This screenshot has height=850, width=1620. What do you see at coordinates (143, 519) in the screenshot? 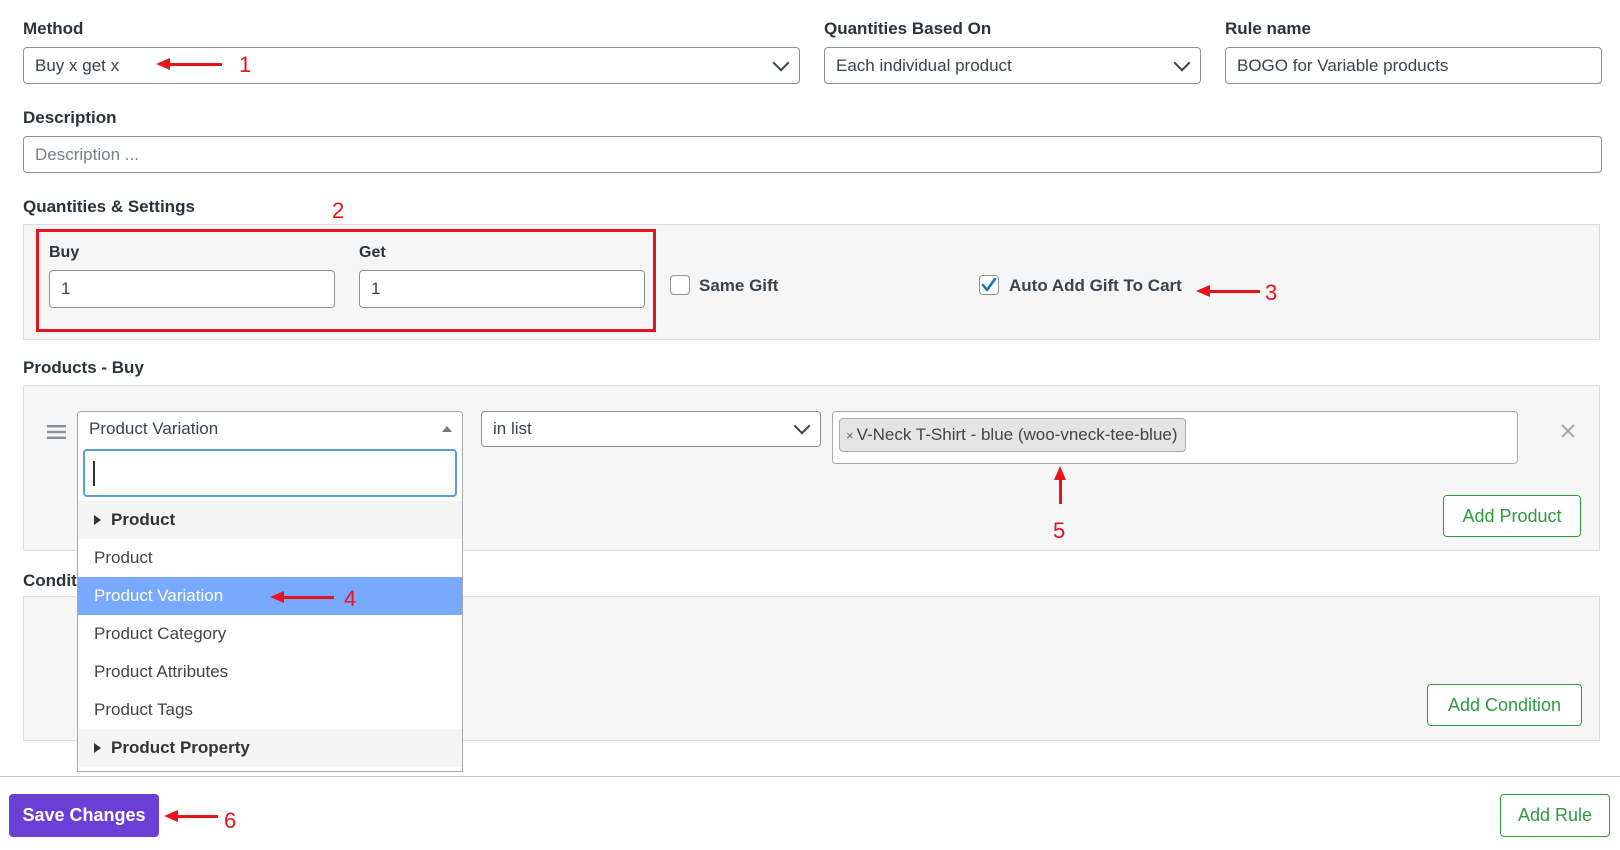
I see `dropdown-group-label: Product` at bounding box center [143, 519].